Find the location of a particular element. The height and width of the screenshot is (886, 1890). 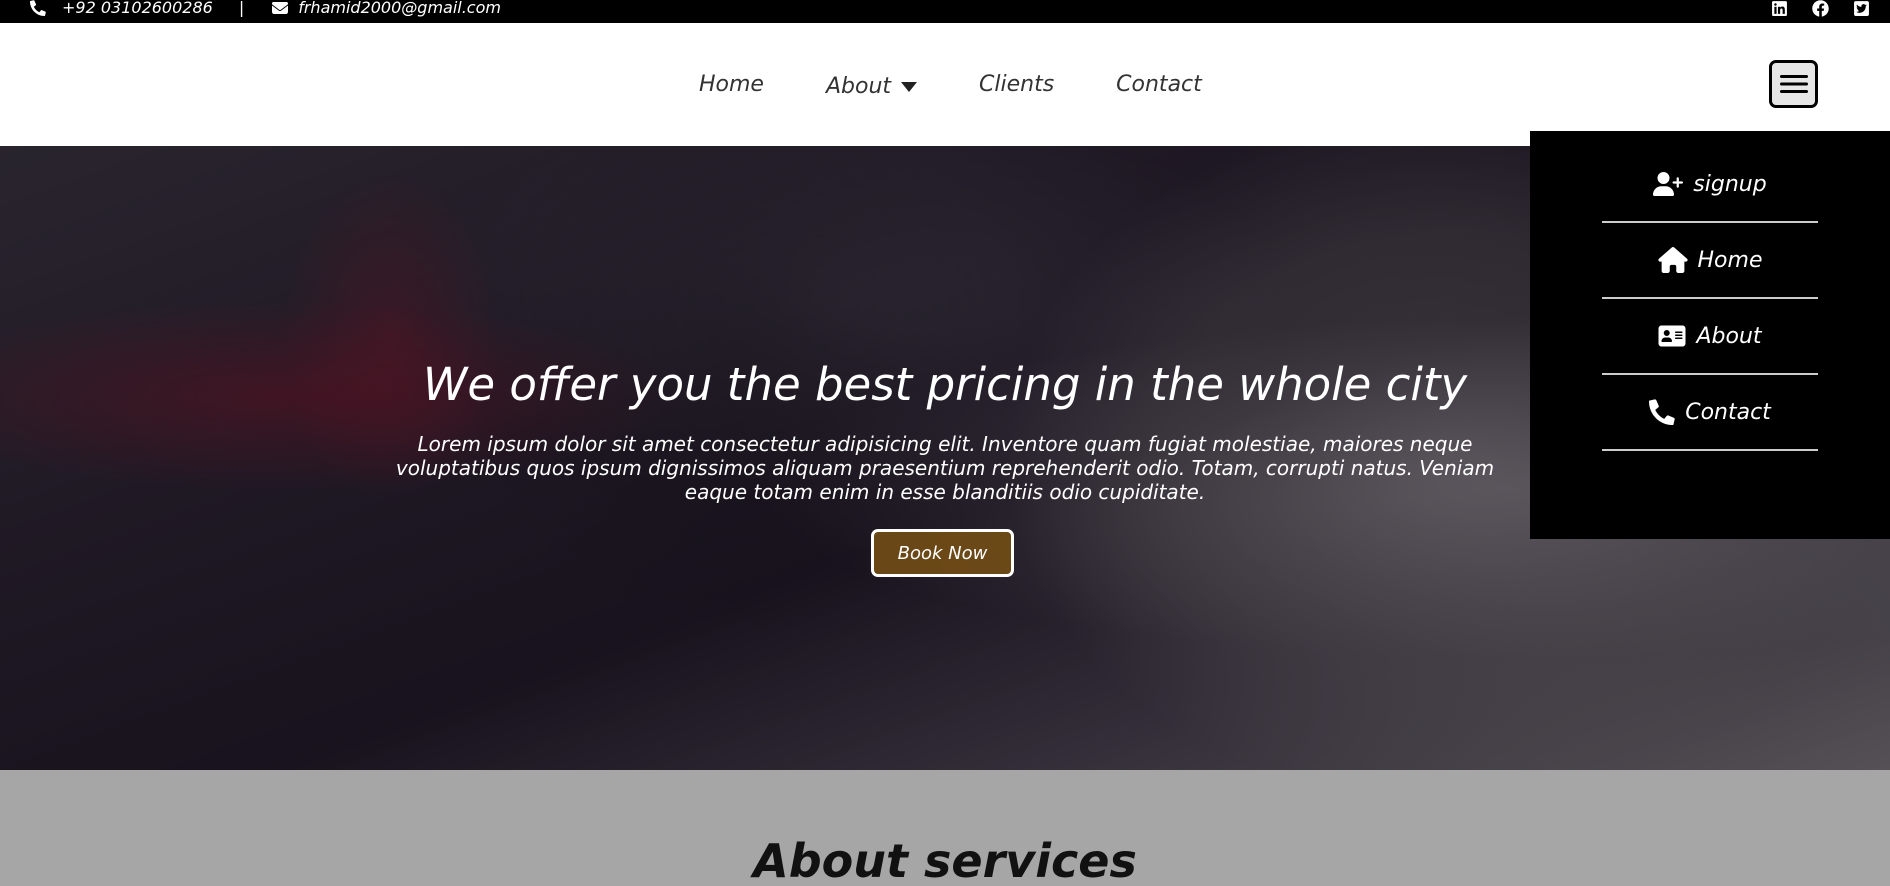

about-section: About services is located at coordinates (945, 828).